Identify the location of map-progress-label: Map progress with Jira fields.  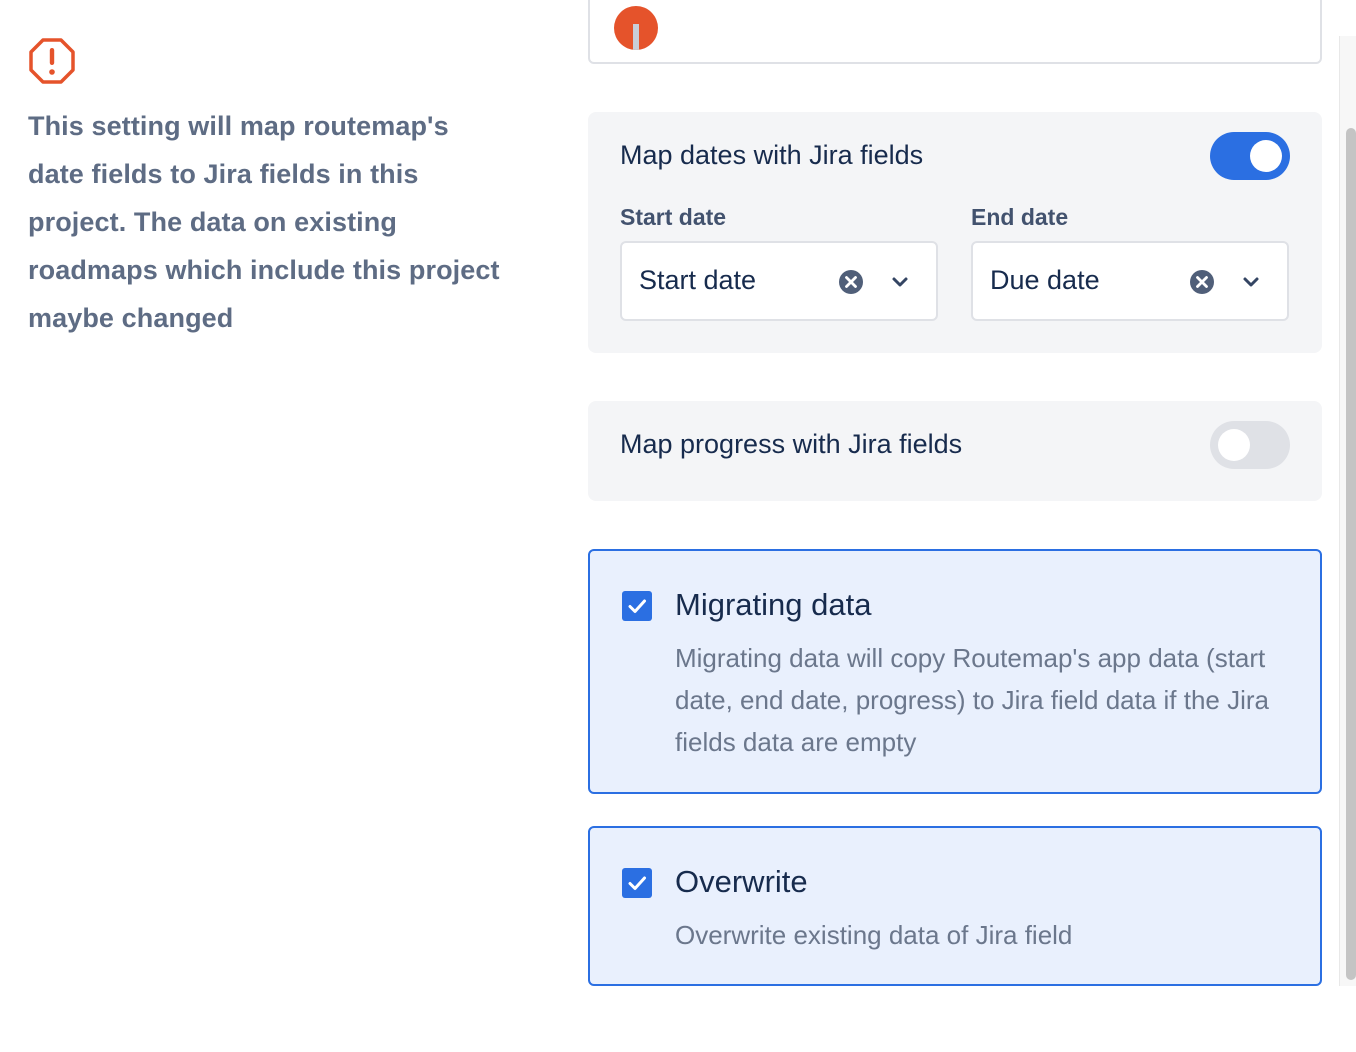
(791, 444).